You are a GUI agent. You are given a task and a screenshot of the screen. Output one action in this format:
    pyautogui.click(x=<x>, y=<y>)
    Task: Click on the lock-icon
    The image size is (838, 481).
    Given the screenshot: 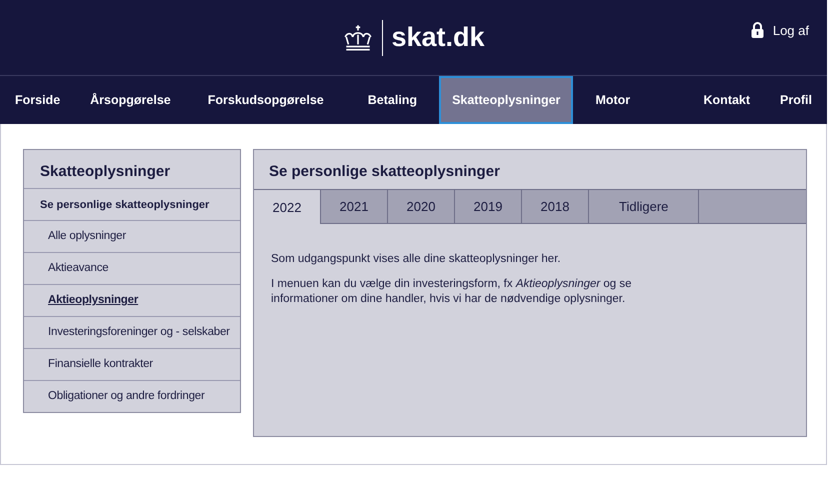 What is the action you would take?
    pyautogui.click(x=757, y=30)
    